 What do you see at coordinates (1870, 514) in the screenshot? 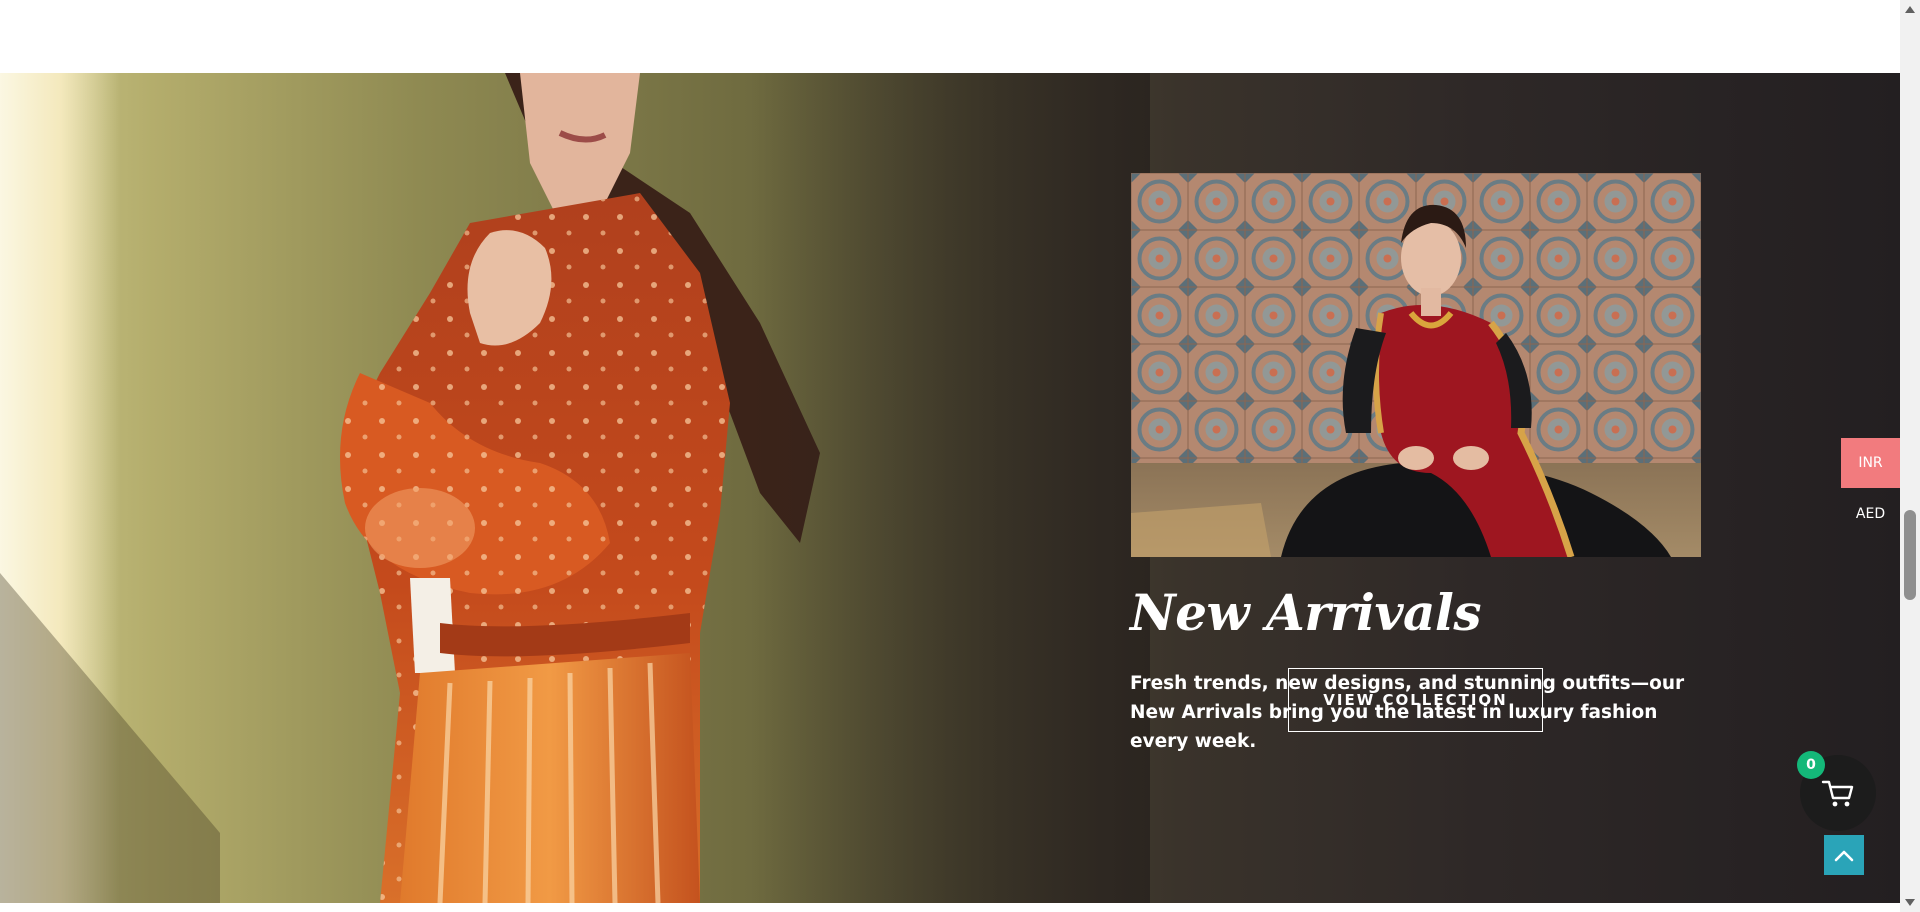
I see `currency-option-aed: AED` at bounding box center [1870, 514].